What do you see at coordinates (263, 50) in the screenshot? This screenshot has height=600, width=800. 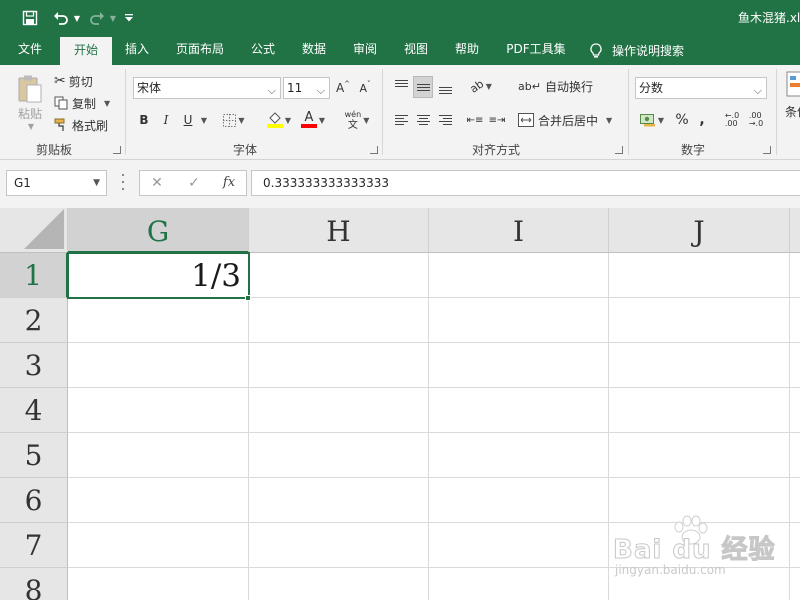 I see `tab-formulas: 公式` at bounding box center [263, 50].